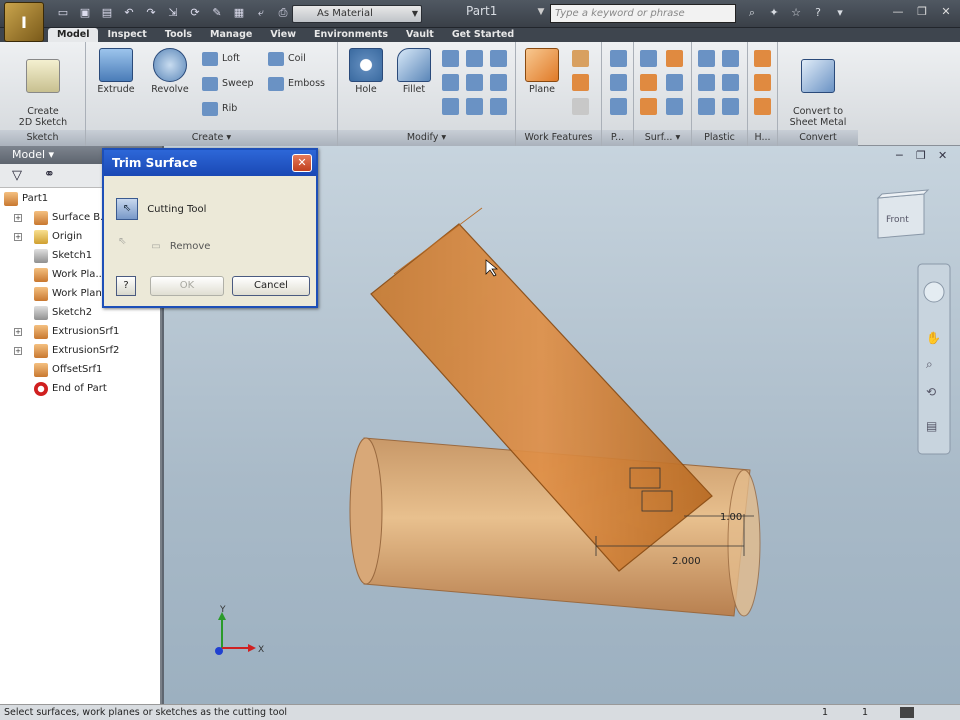 Image resolution: width=960 pixels, height=720 pixels. I want to click on redo-icon: ↷, so click(151, 13).